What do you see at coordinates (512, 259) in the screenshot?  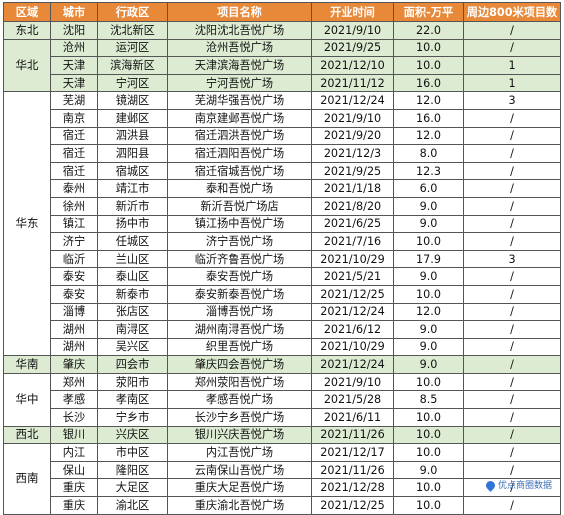 I see `nearby-count-cell: 3` at bounding box center [512, 259].